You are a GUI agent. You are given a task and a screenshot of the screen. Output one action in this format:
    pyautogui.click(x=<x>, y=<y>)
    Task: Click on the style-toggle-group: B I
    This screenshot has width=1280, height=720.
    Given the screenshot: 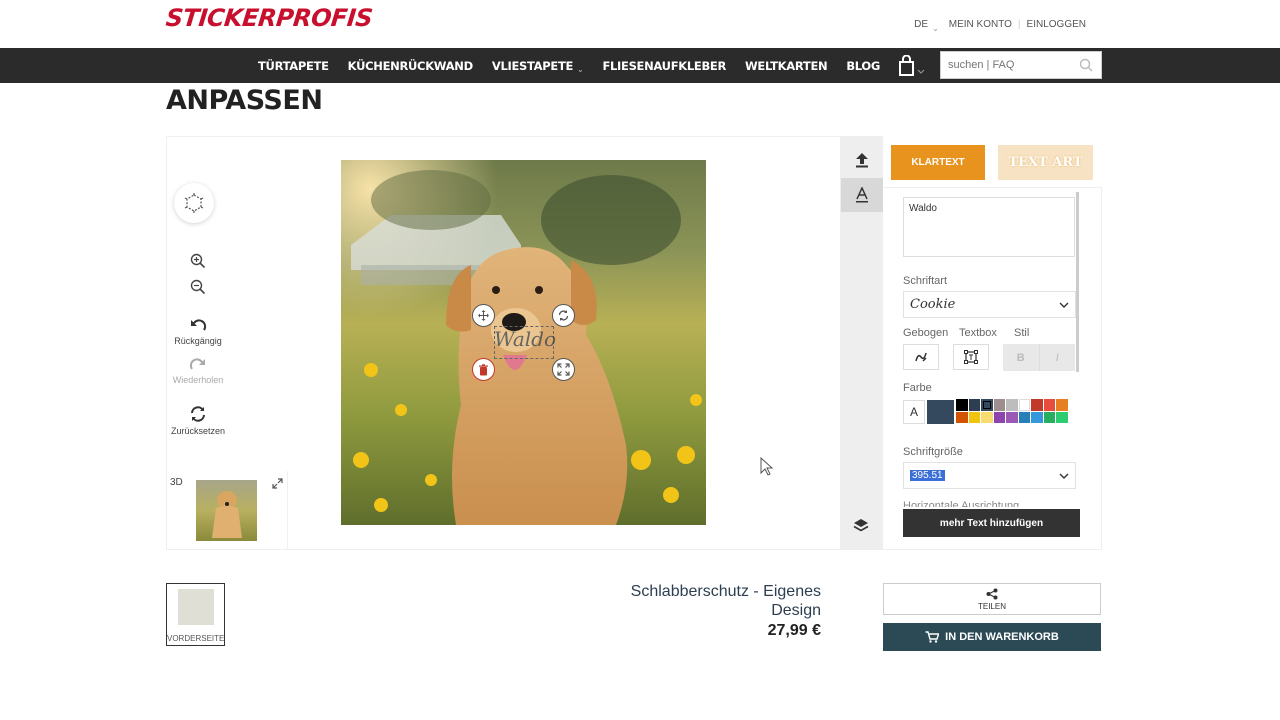 What is the action you would take?
    pyautogui.click(x=1039, y=357)
    